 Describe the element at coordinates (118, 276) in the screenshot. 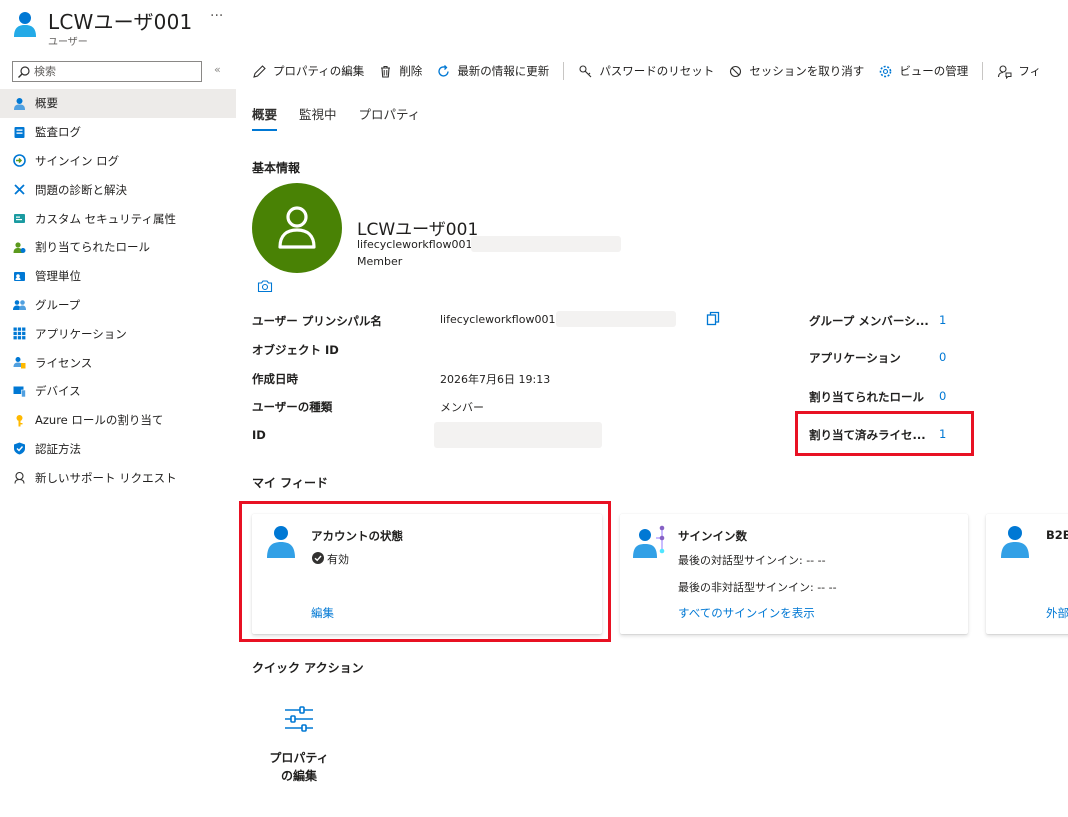

I see `sidebar-item-admin-units: 管理単位` at that location.